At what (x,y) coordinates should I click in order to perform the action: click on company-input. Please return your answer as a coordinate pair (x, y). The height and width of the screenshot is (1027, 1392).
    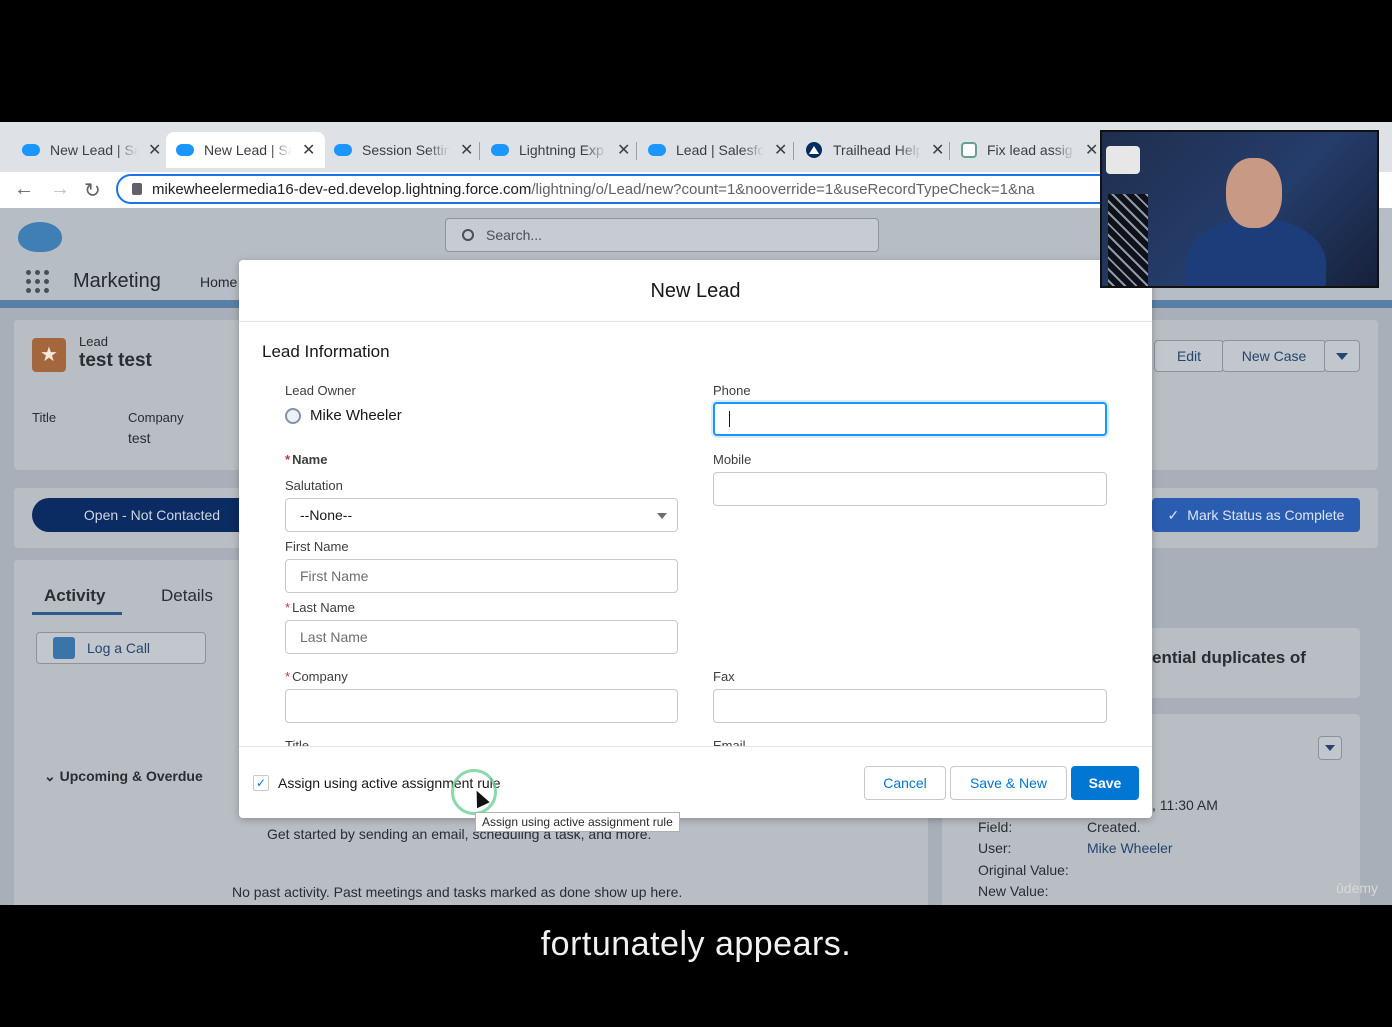
    Looking at the image, I should click on (481, 706).